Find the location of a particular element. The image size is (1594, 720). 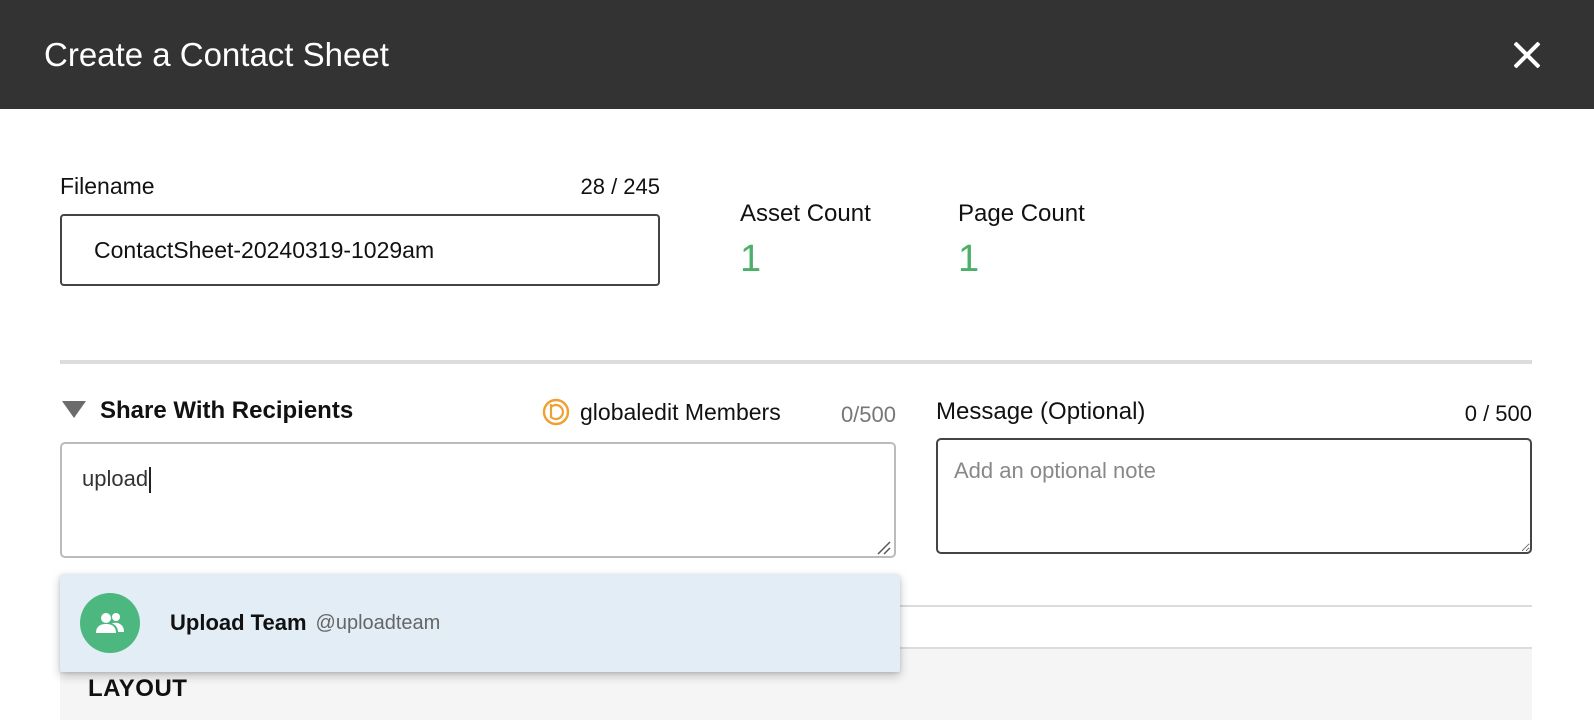

close-icon is located at coordinates (1527, 55).